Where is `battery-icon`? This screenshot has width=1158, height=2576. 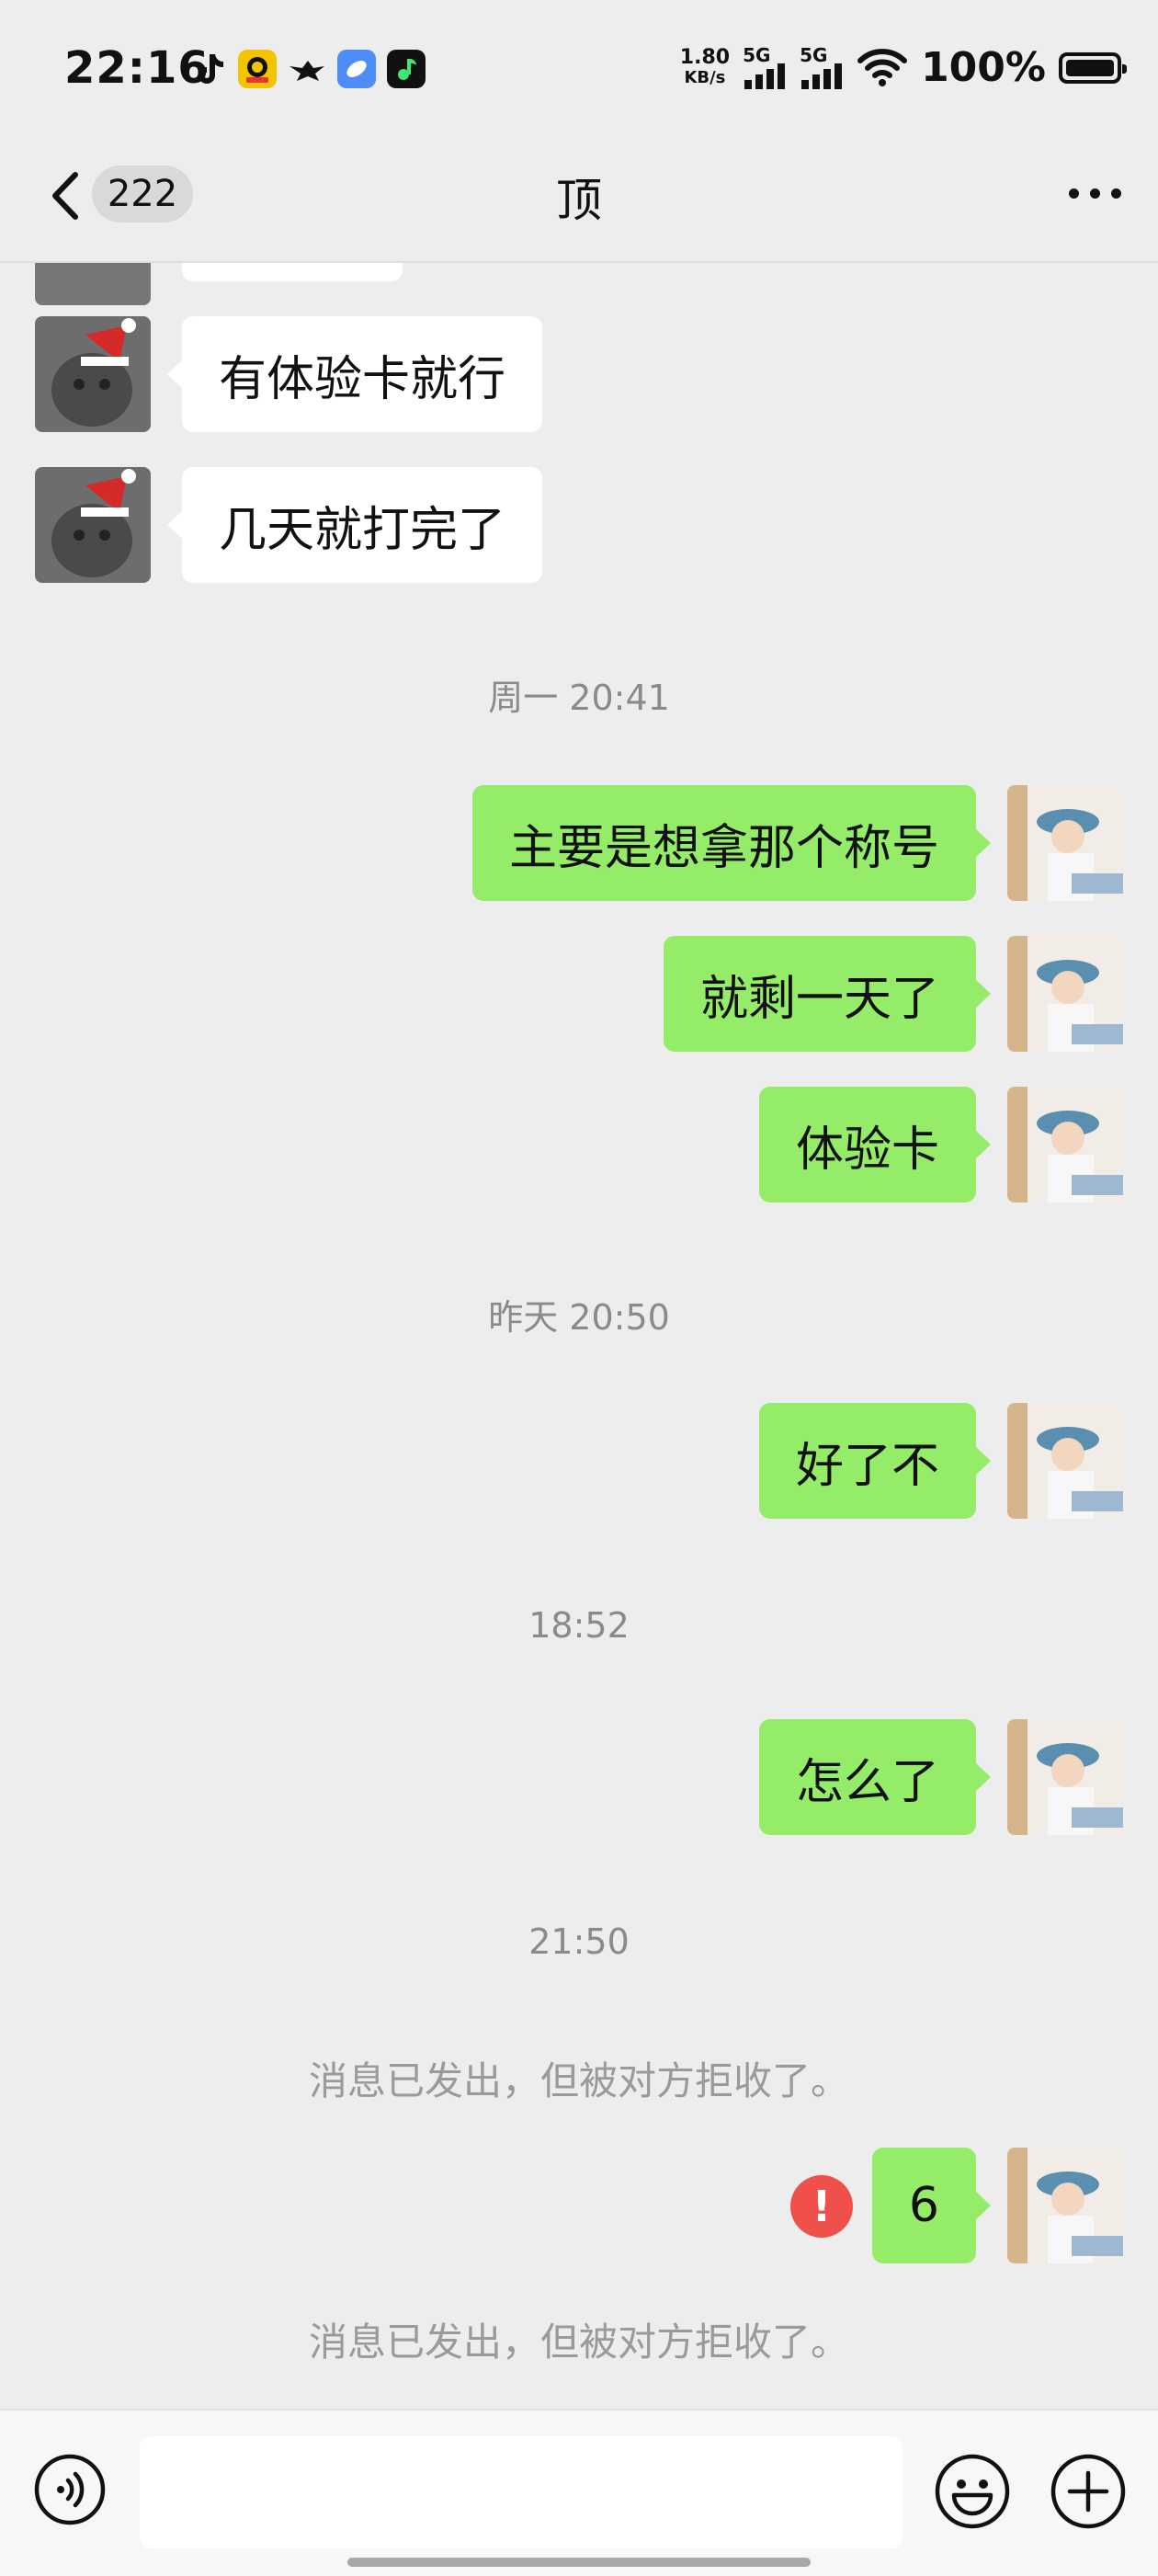 battery-icon is located at coordinates (1093, 67).